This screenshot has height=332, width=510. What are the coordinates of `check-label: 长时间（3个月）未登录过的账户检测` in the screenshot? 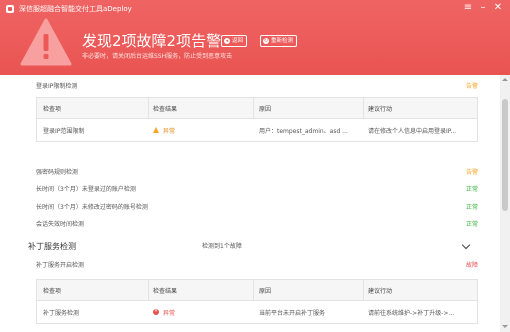 It's located at (86, 189).